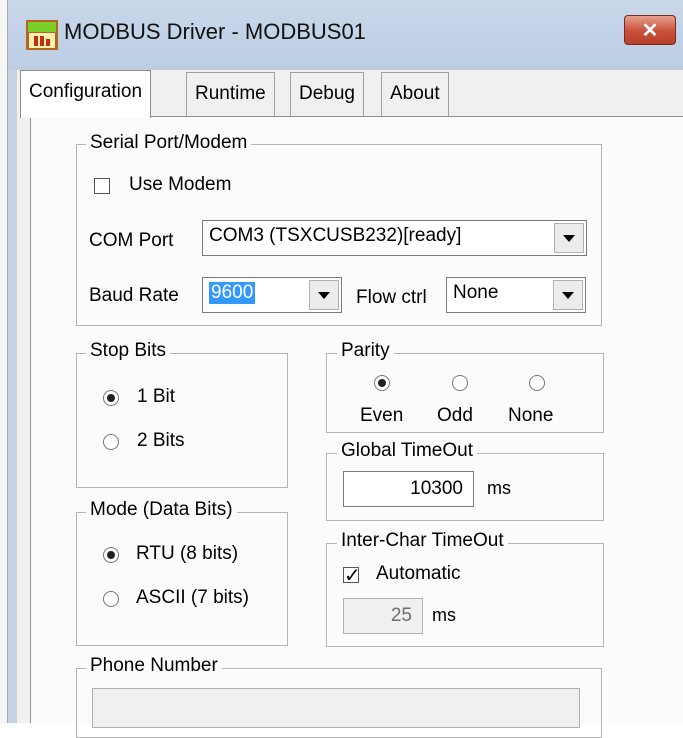 The height and width of the screenshot is (738, 683). I want to click on com-port-select: COM3 (TSXCUSB232)[ready], so click(394, 238).